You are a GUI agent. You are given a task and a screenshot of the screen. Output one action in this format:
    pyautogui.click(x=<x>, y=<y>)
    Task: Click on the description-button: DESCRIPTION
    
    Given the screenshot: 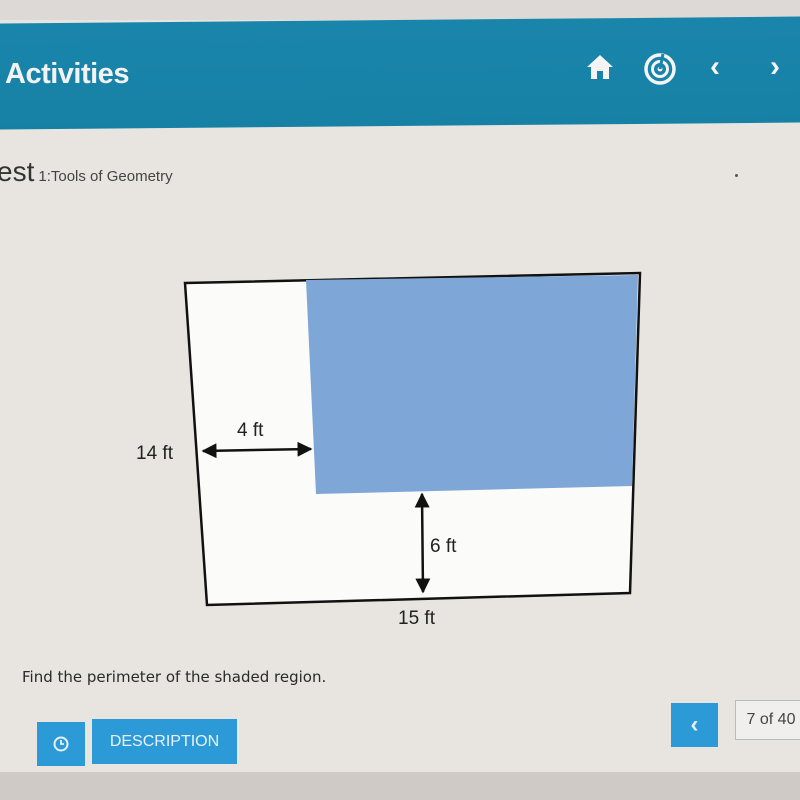 What is the action you would take?
    pyautogui.click(x=164, y=741)
    